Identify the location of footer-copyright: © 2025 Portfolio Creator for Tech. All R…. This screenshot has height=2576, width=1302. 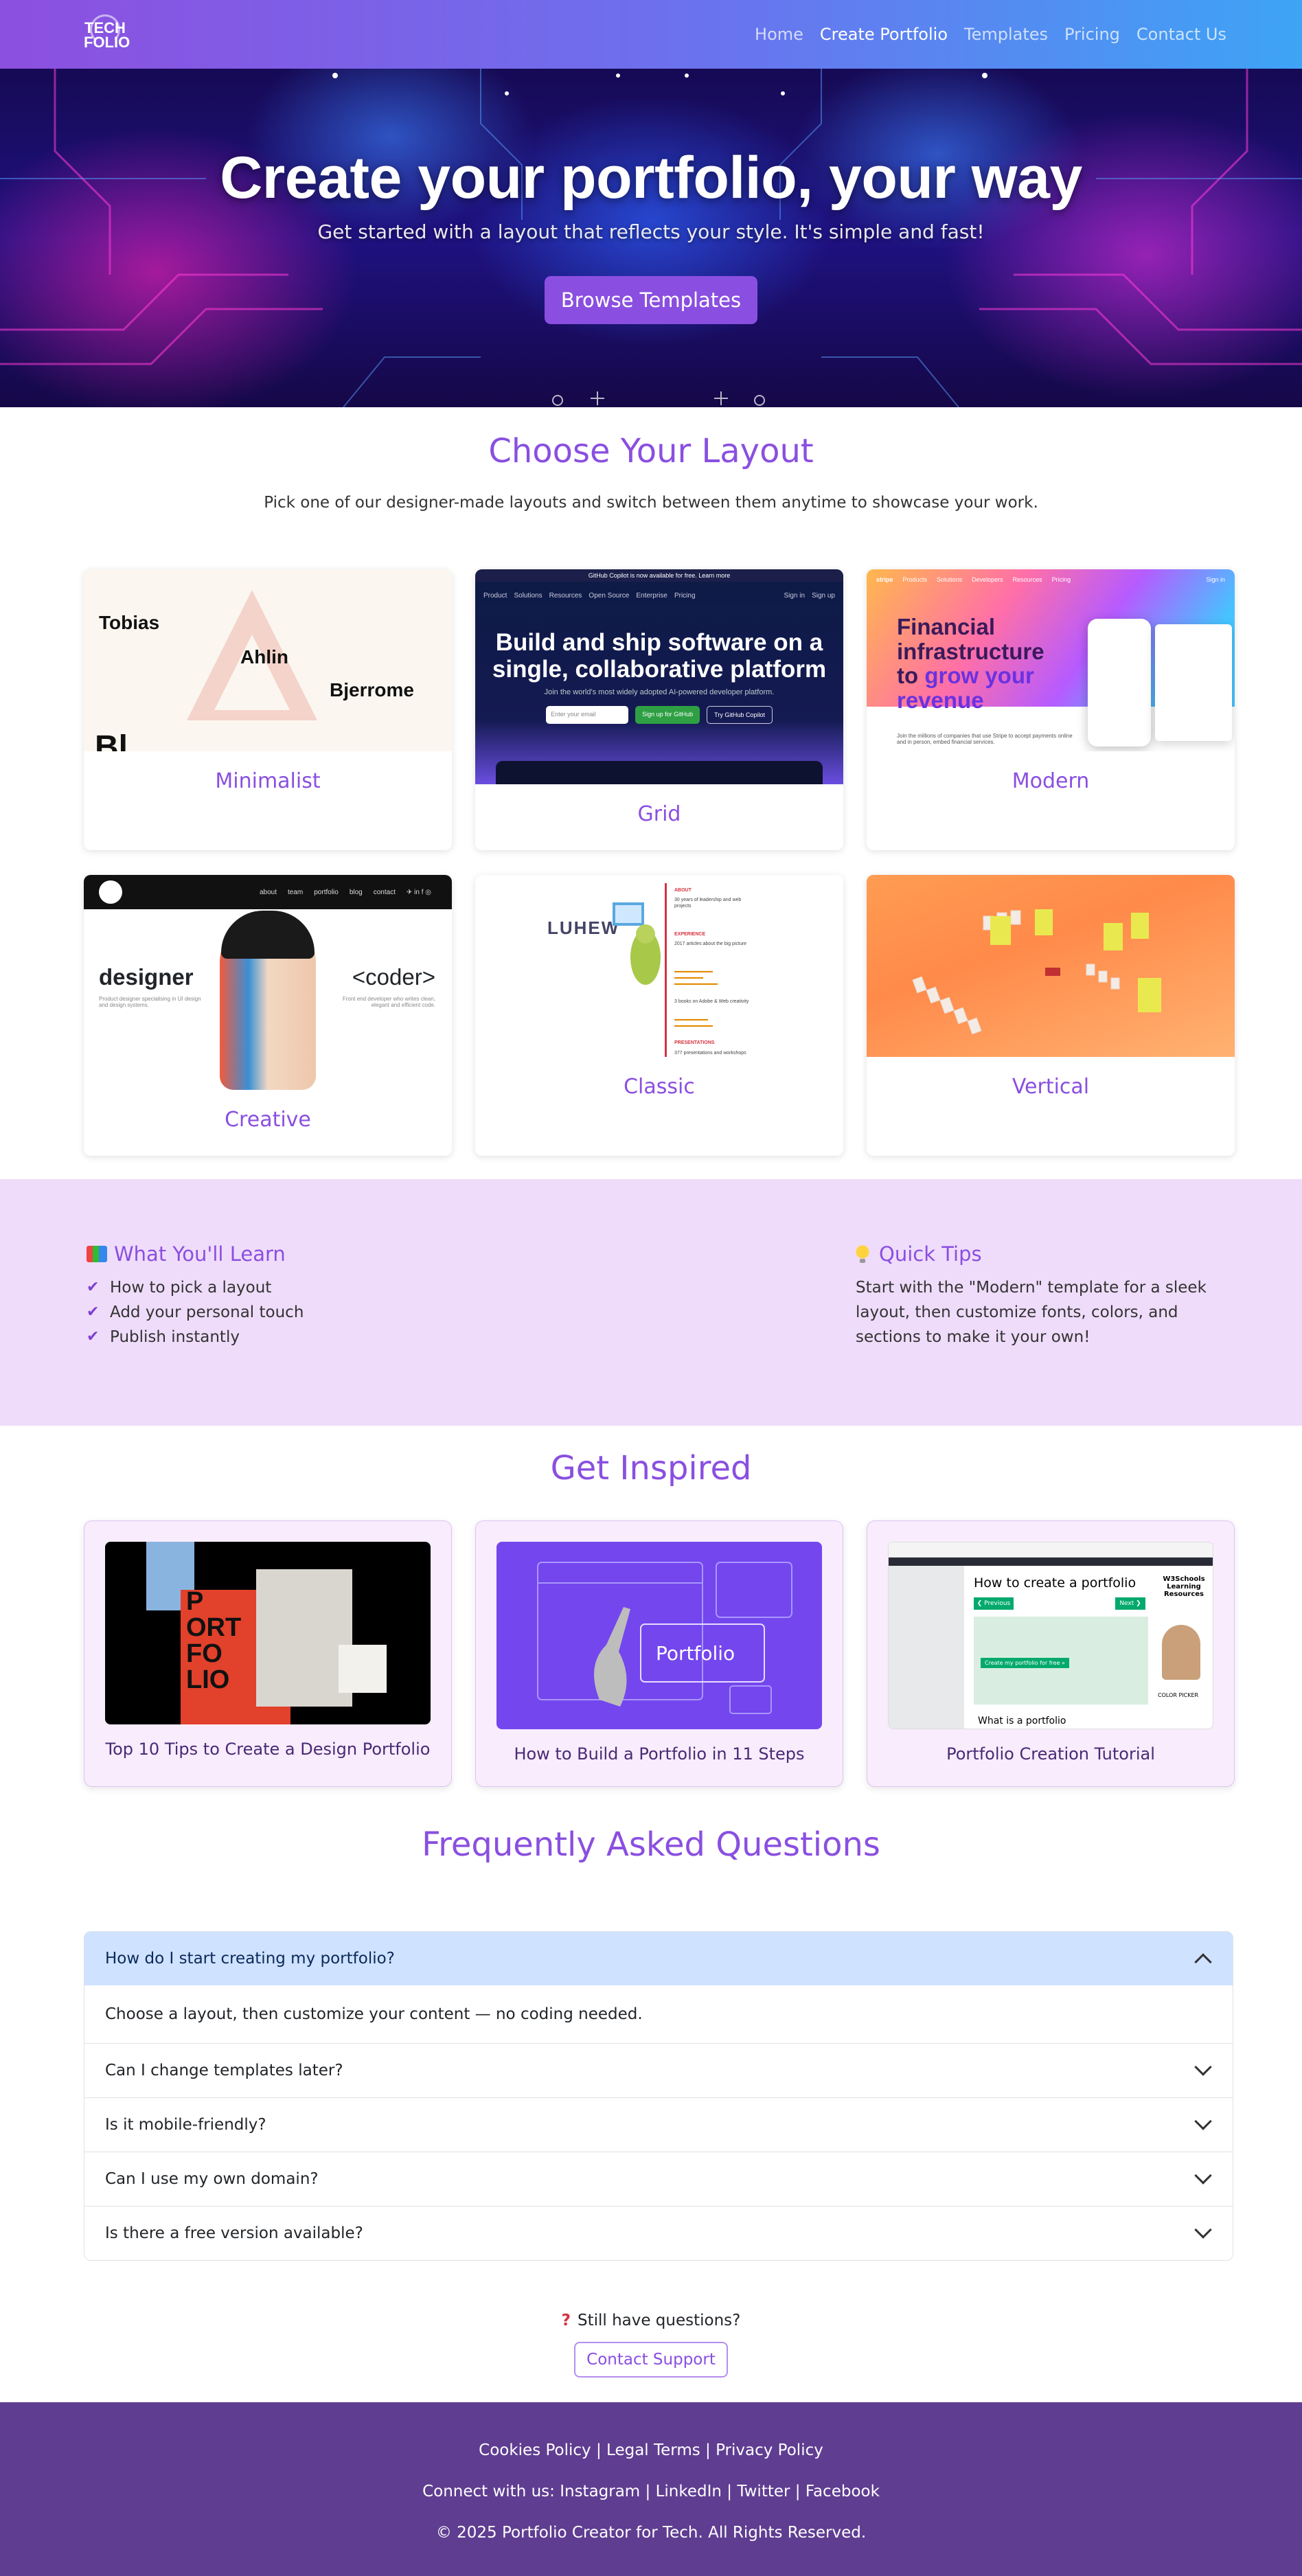
(651, 2533).